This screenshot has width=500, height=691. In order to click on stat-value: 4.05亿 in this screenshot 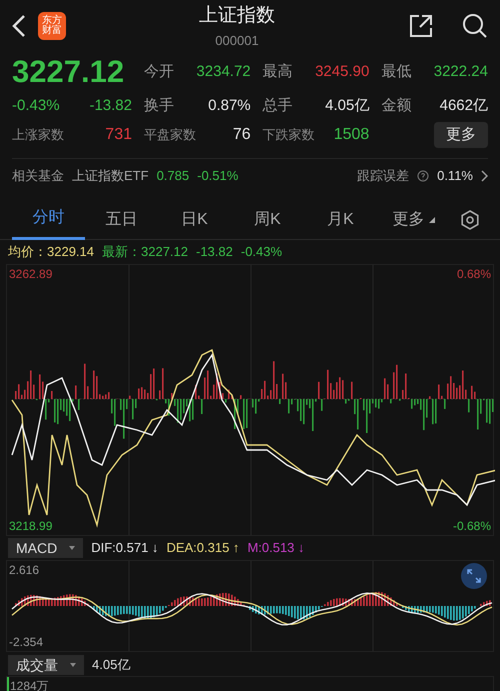, I will do `click(347, 106)`.